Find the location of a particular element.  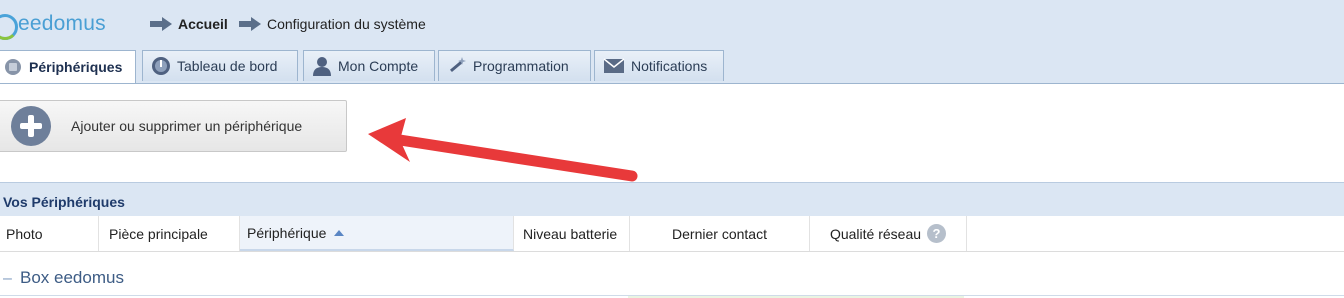

tab-tableau-de-bord: Tableau de bord is located at coordinates (220, 65).